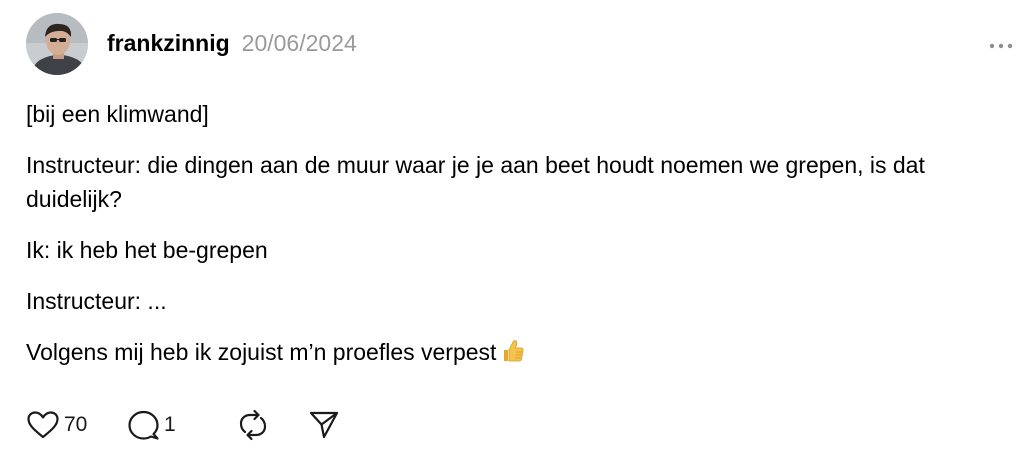  What do you see at coordinates (147, 250) in the screenshot?
I see `post-text-line: Ik: ik heb het be-grepen` at bounding box center [147, 250].